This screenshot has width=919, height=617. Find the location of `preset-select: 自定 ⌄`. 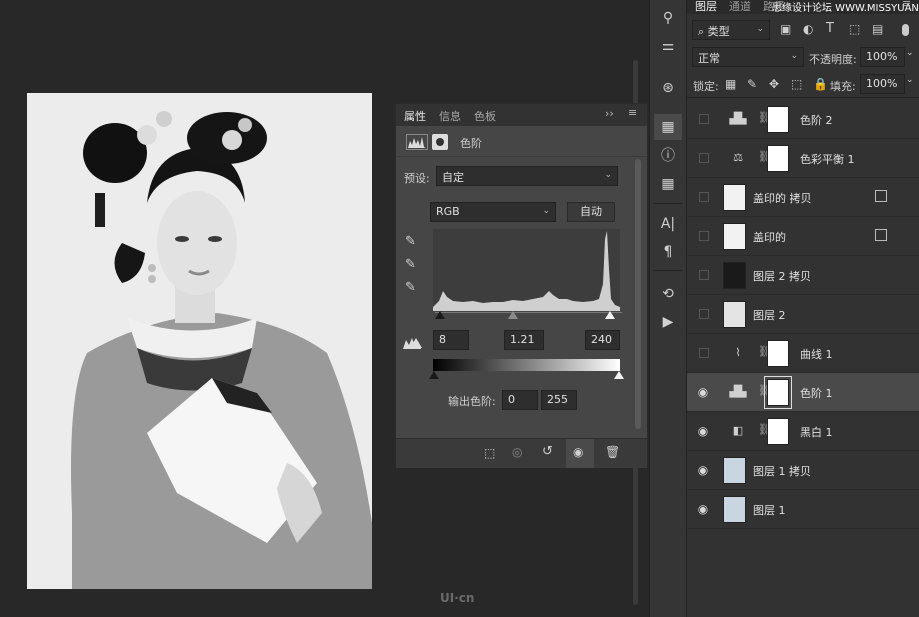

preset-select: 自定 ⌄ is located at coordinates (527, 176).